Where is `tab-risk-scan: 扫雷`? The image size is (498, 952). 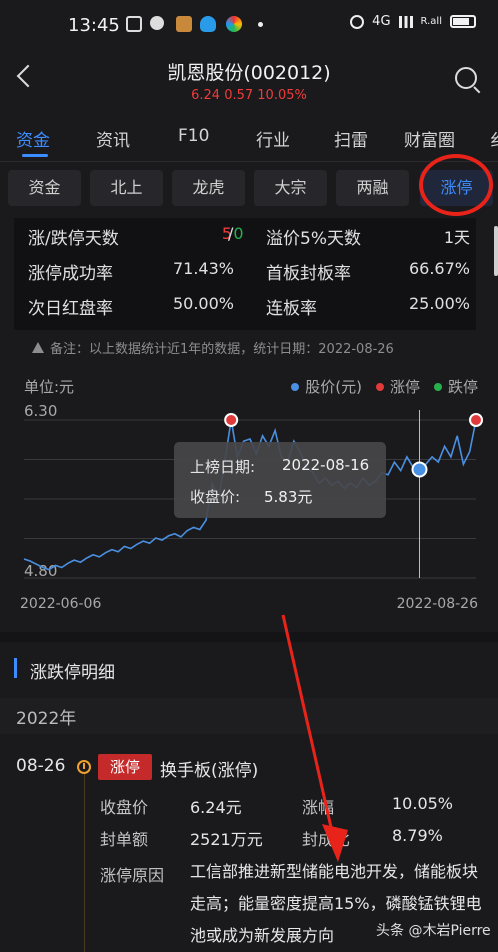 tab-risk-scan: 扫雷 is located at coordinates (351, 138).